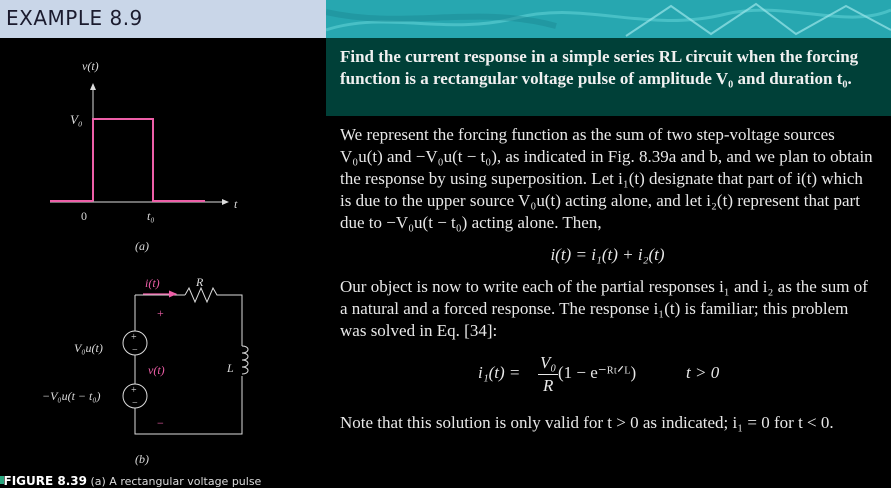  I want to click on equation-2-rhs: (1 − e⁻ᴿᵗᐟᴸ), so click(597, 372).